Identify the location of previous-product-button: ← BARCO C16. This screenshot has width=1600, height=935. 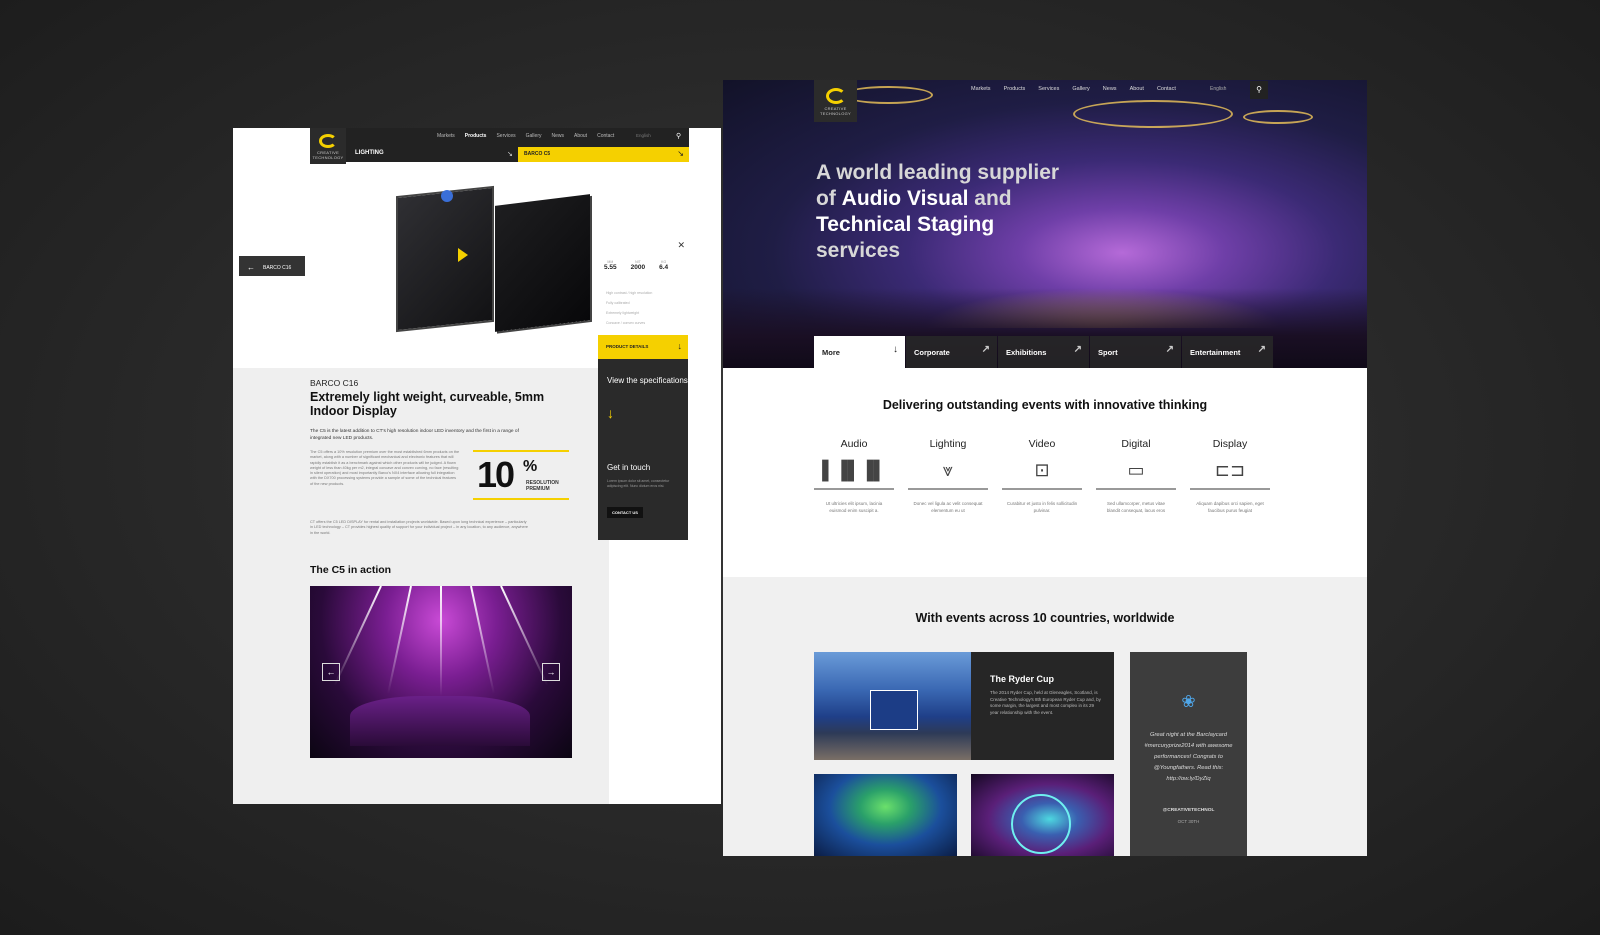
(272, 266).